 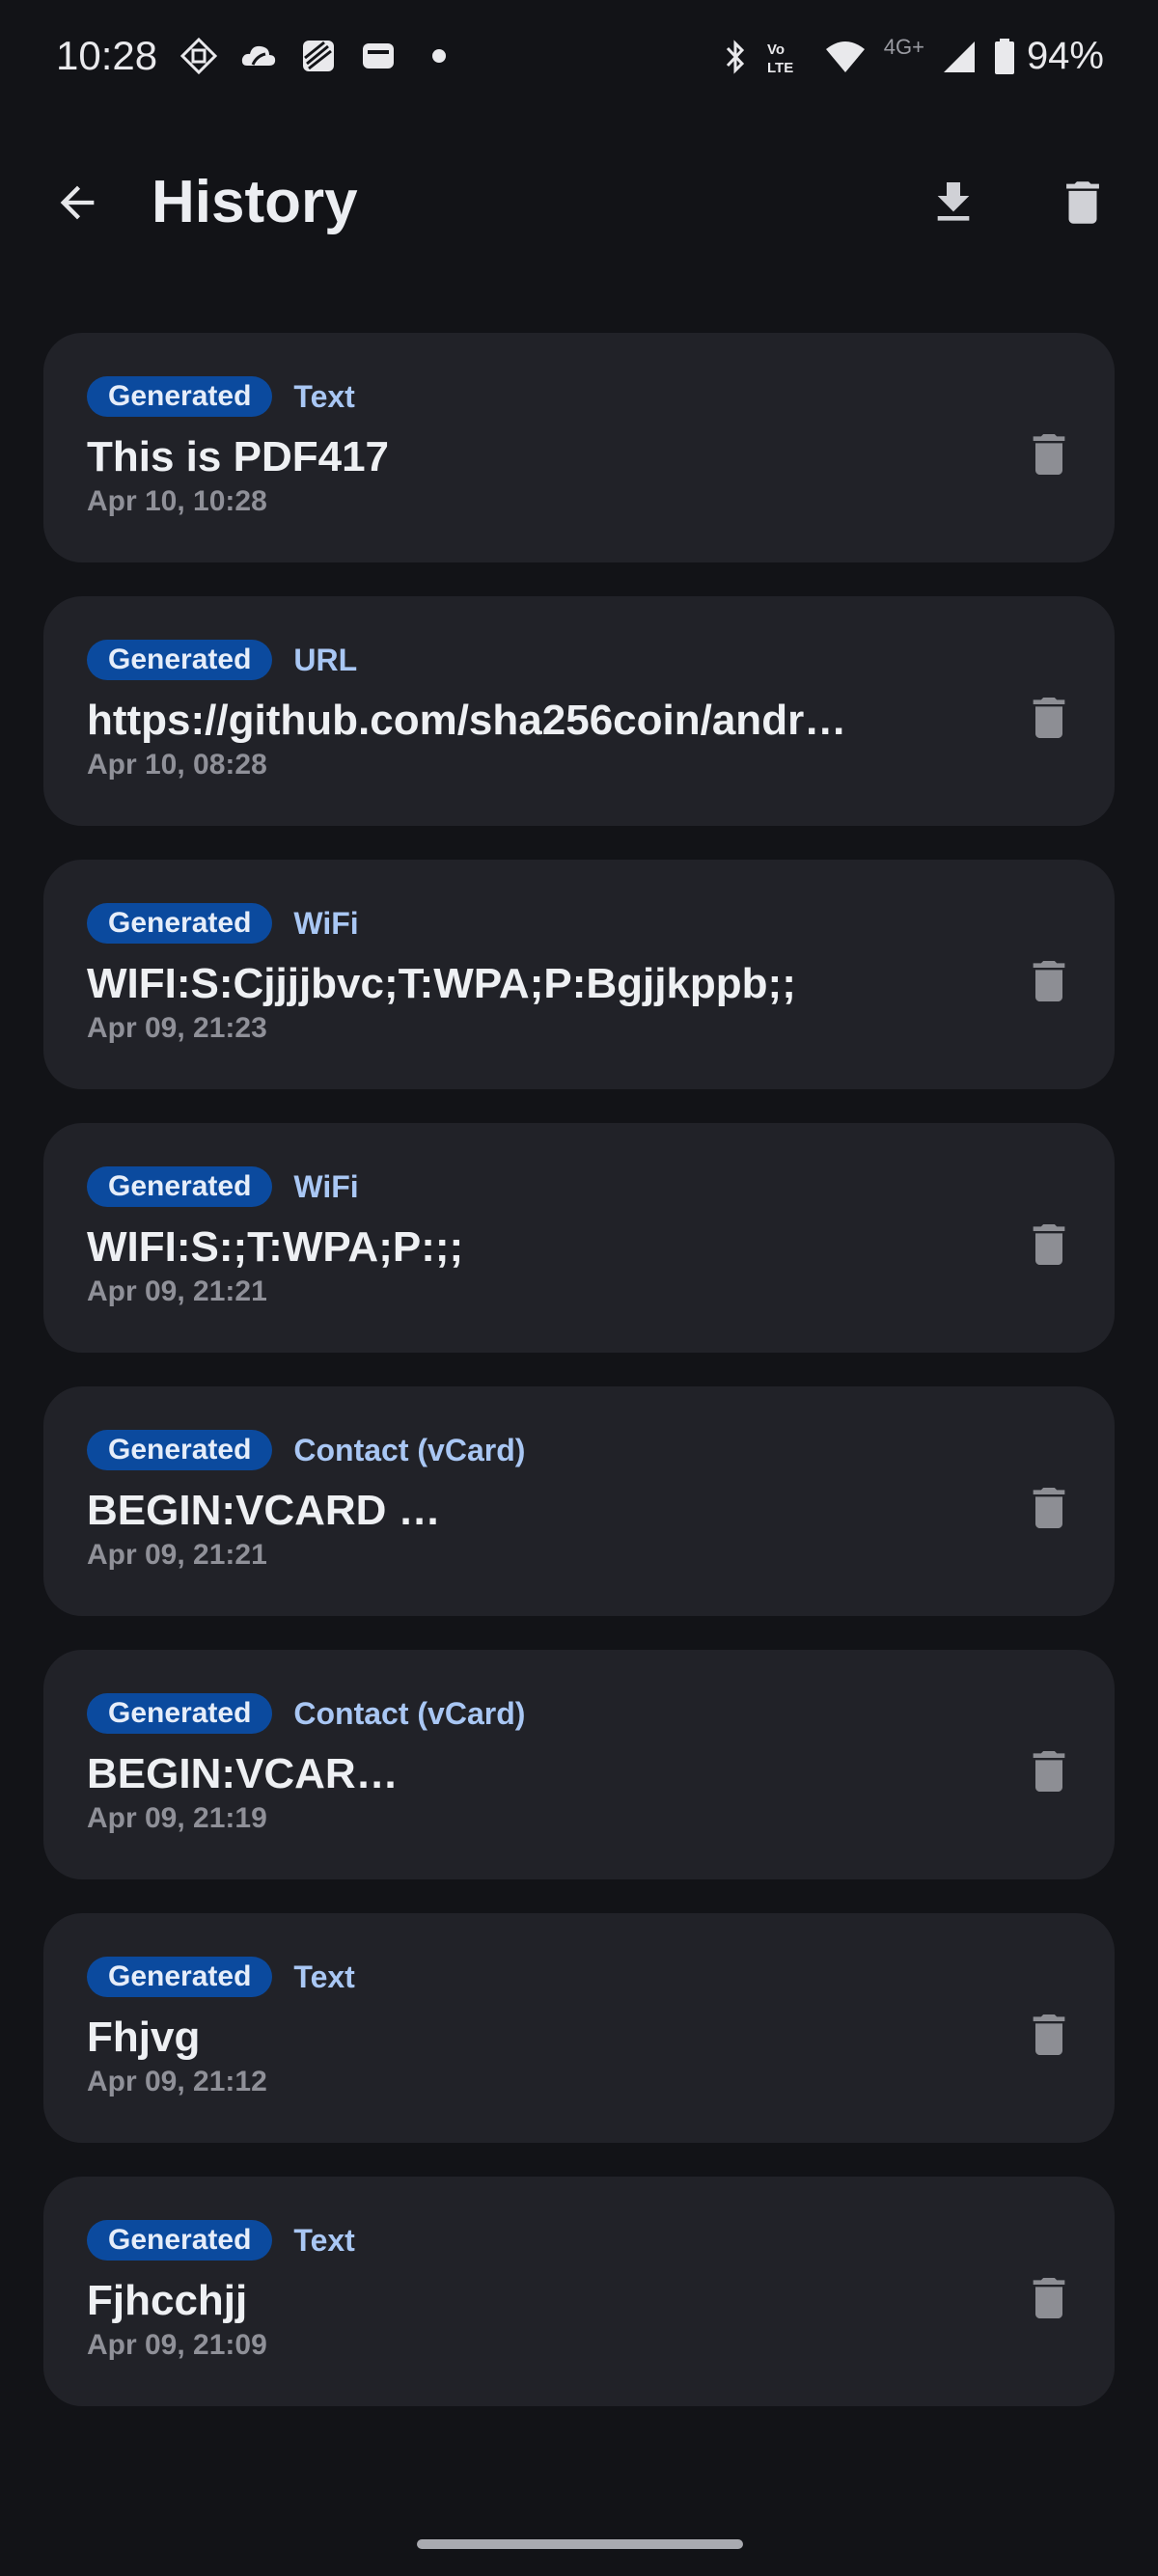 I want to click on notification-icons, so click(x=312, y=56).